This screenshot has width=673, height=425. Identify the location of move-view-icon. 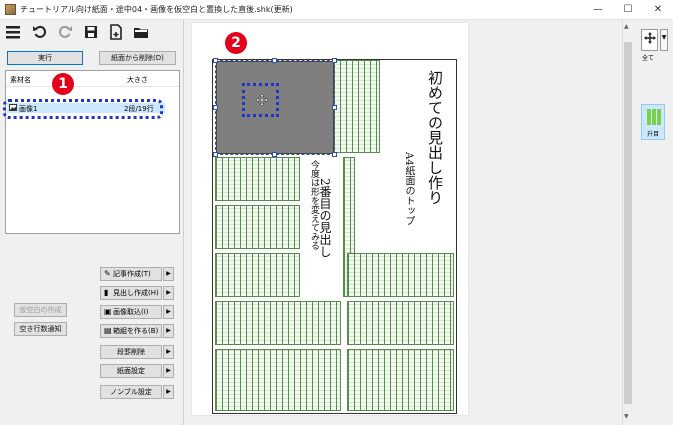
(650, 39).